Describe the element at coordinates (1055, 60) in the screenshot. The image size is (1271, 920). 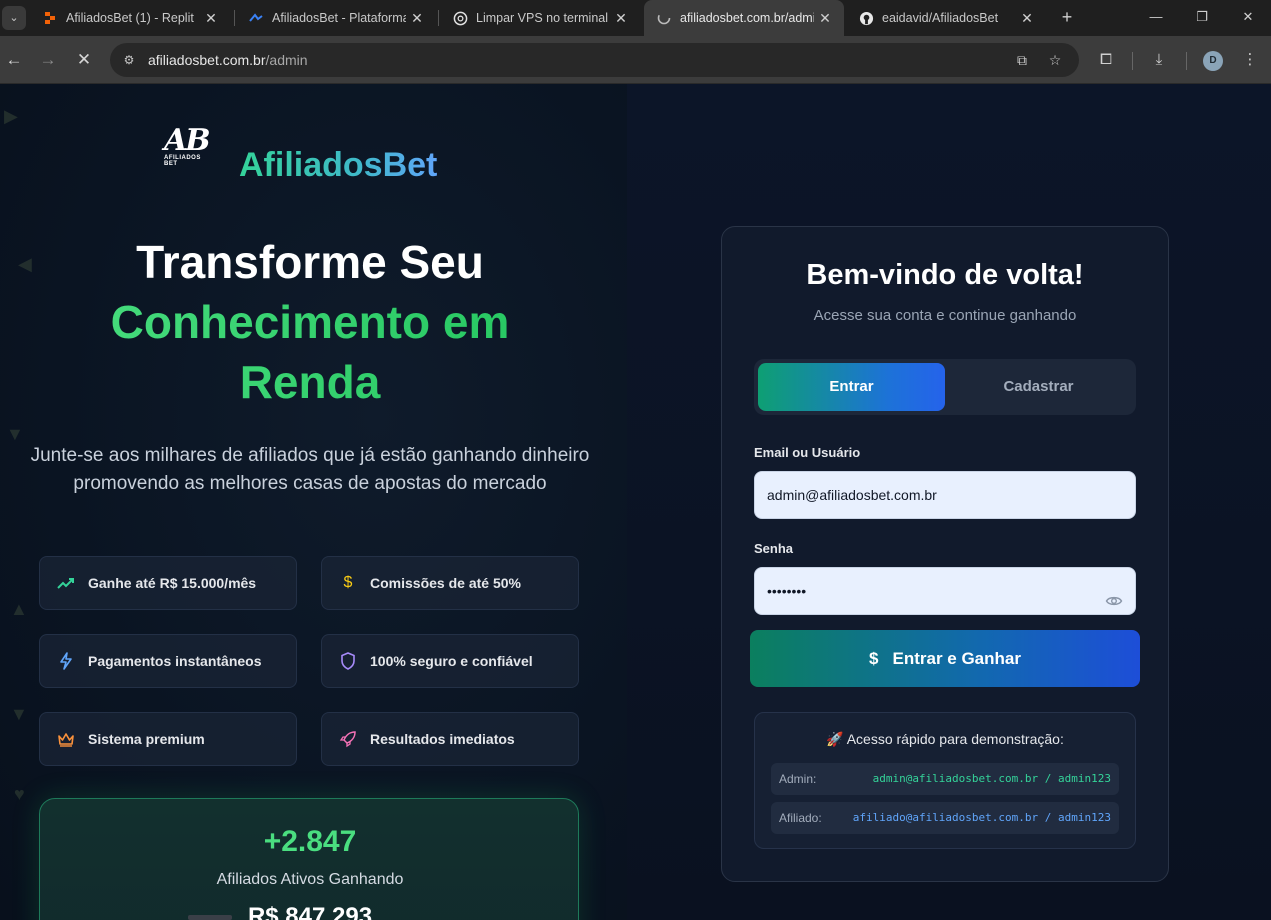
I see `bookmark-star-icon: ☆` at that location.